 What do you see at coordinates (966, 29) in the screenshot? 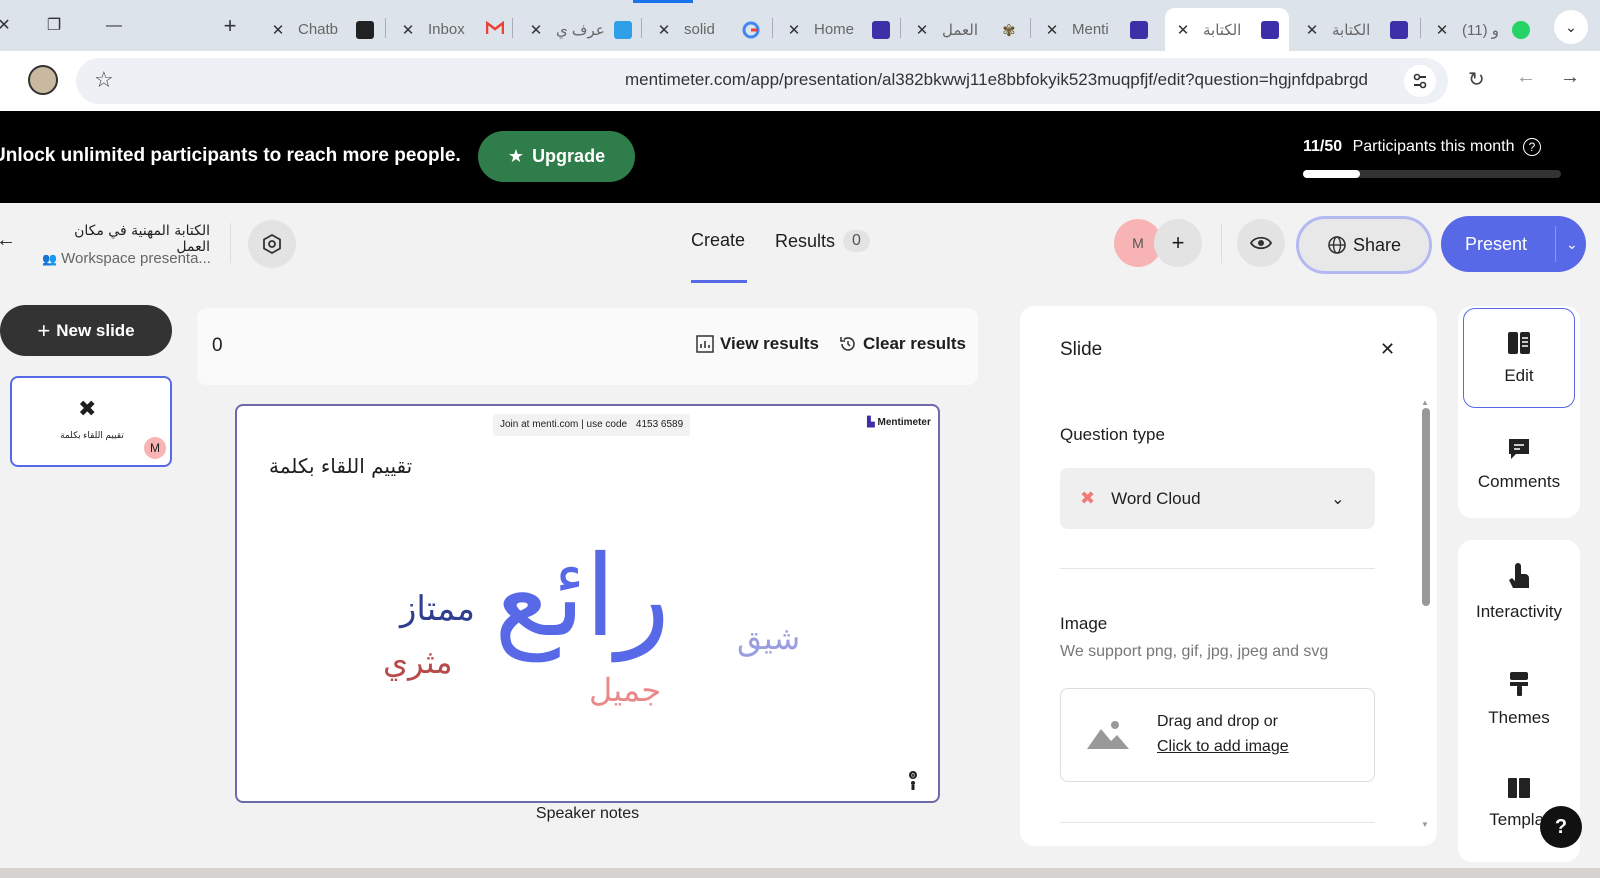
I see `browser-tab: ✕ العمل ✾` at bounding box center [966, 29].